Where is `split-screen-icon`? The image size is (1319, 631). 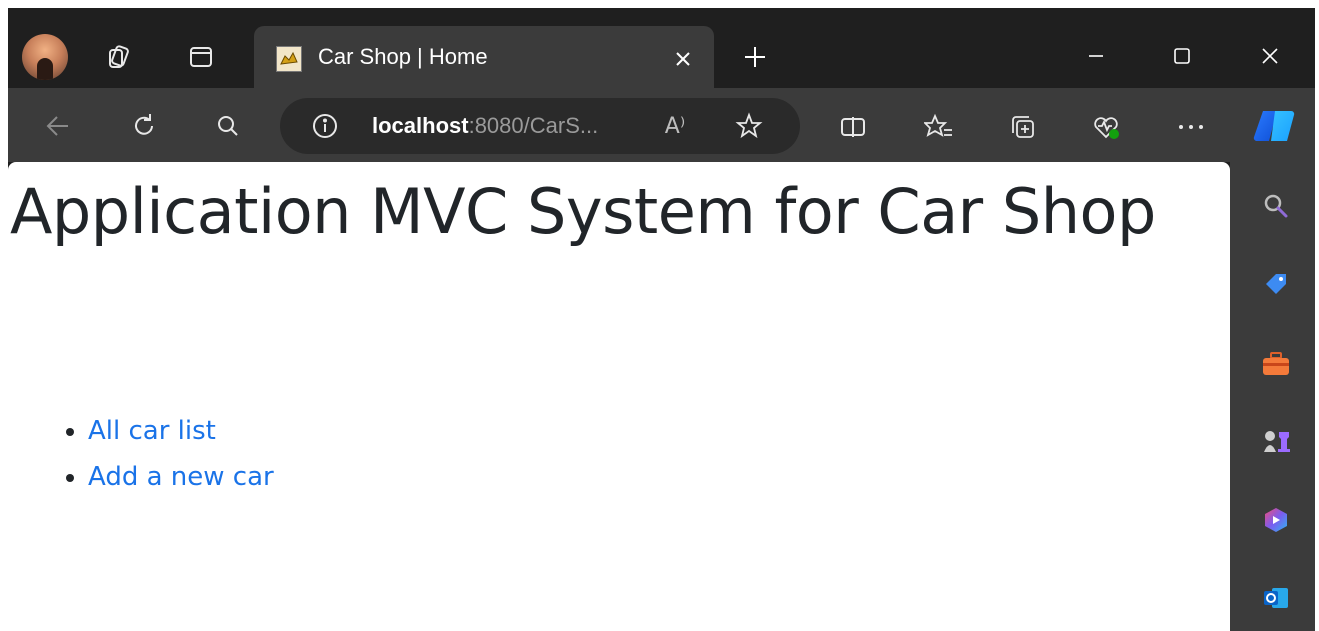 split-screen-icon is located at coordinates (853, 127).